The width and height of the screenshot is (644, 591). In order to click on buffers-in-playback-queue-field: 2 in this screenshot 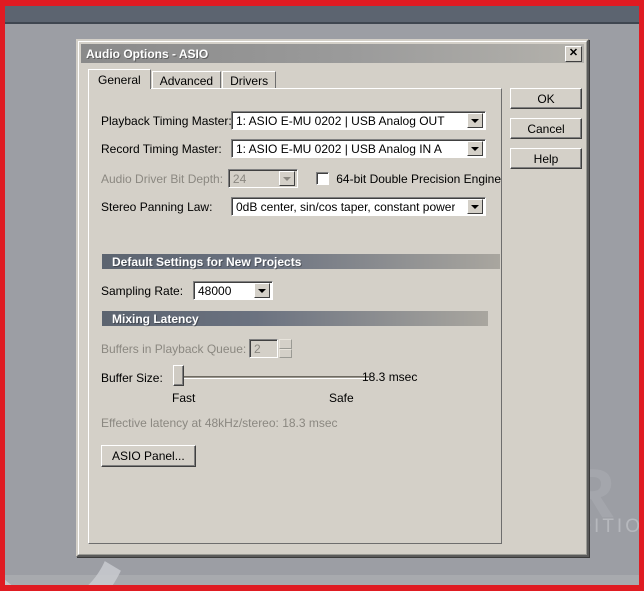, I will do `click(263, 348)`.